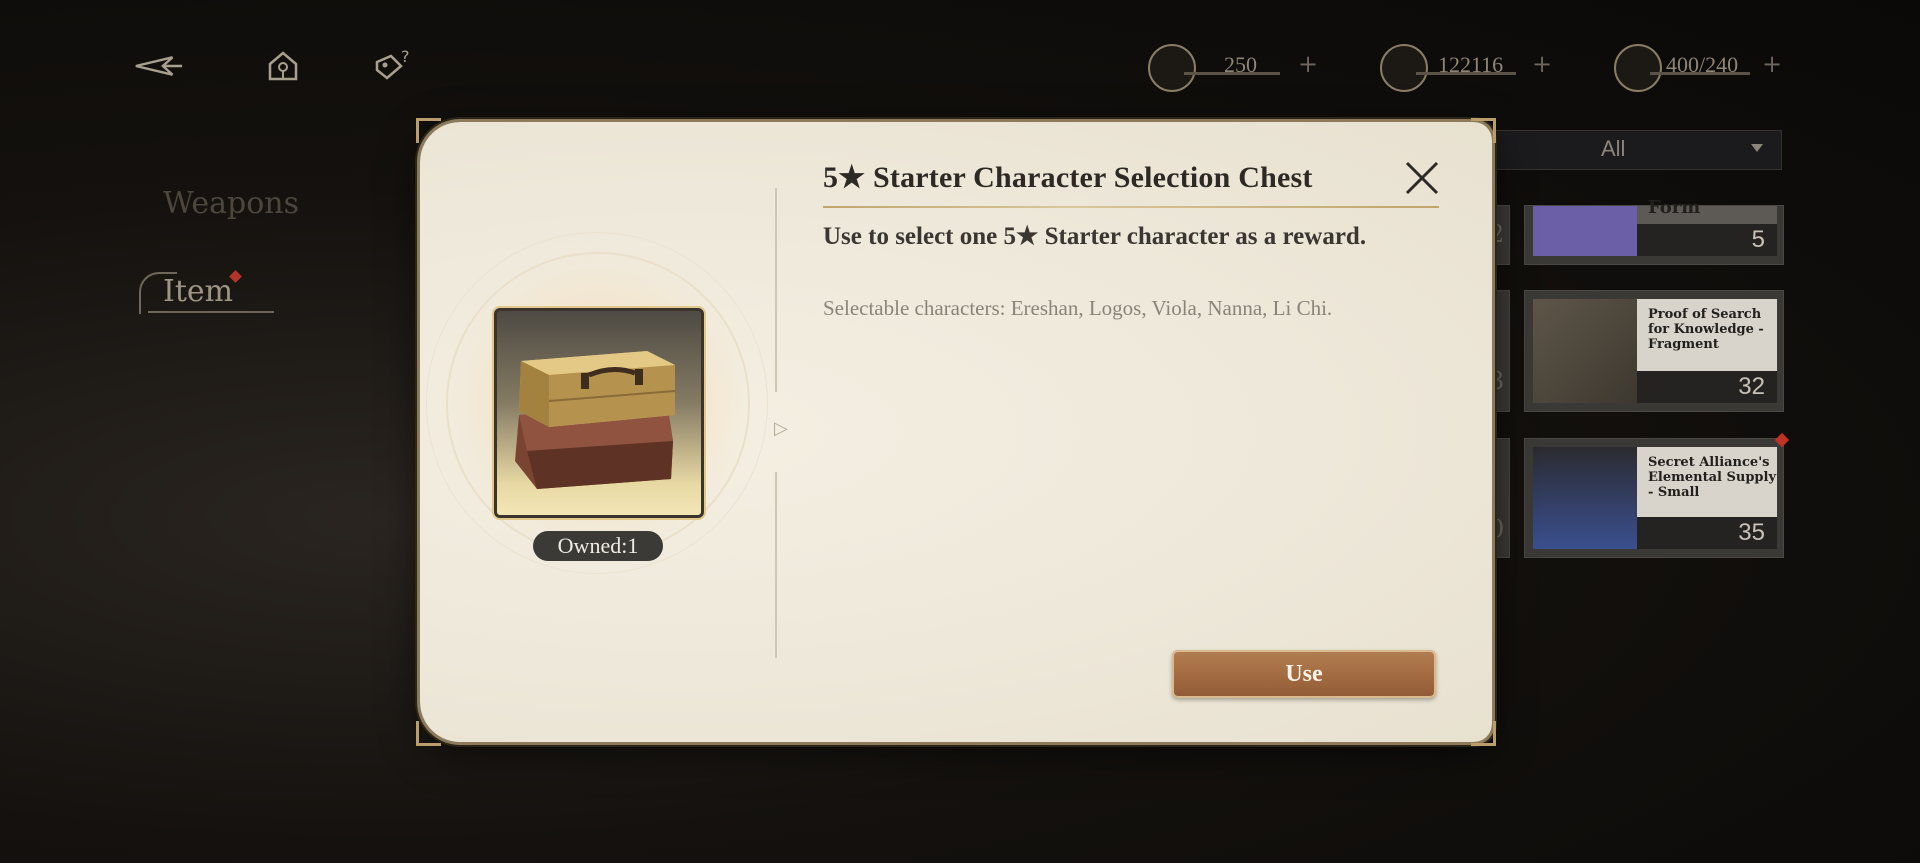 Image resolution: width=1920 pixels, height=863 pixels. Describe the element at coordinates (1702, 64) in the screenshot. I see `capacity-value: 400/240` at that location.